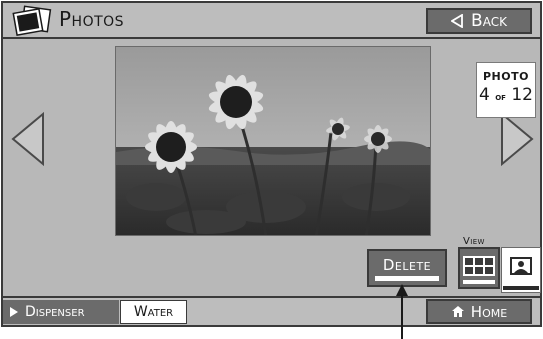  What do you see at coordinates (14, 312) in the screenshot?
I see `play-icon` at bounding box center [14, 312].